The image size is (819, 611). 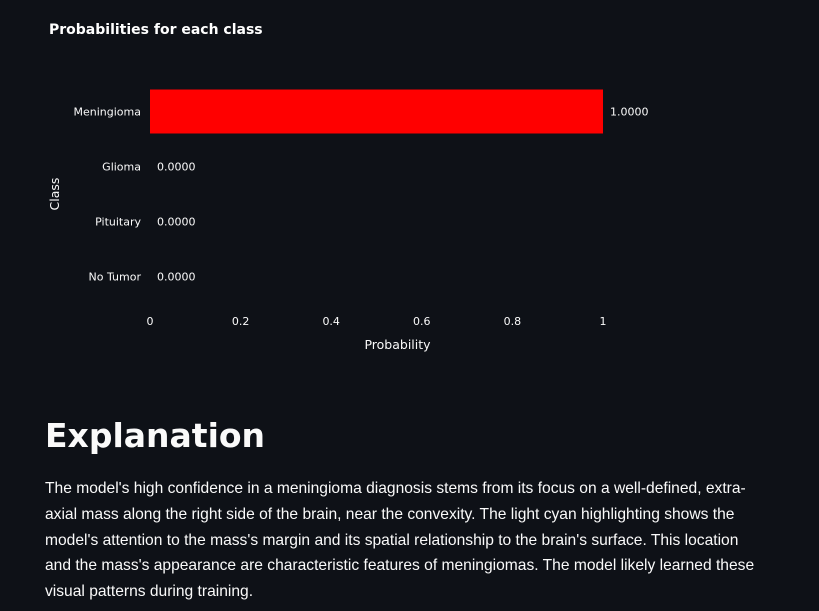 What do you see at coordinates (513, 321) in the screenshot?
I see `x-tick-label: 0.8` at bounding box center [513, 321].